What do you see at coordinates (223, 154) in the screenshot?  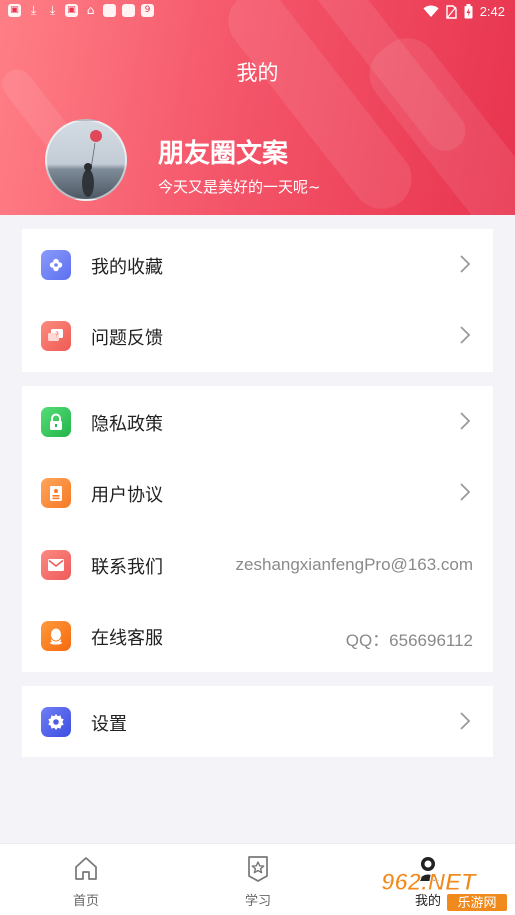 I see `profile-name: 朋友圈文案` at bounding box center [223, 154].